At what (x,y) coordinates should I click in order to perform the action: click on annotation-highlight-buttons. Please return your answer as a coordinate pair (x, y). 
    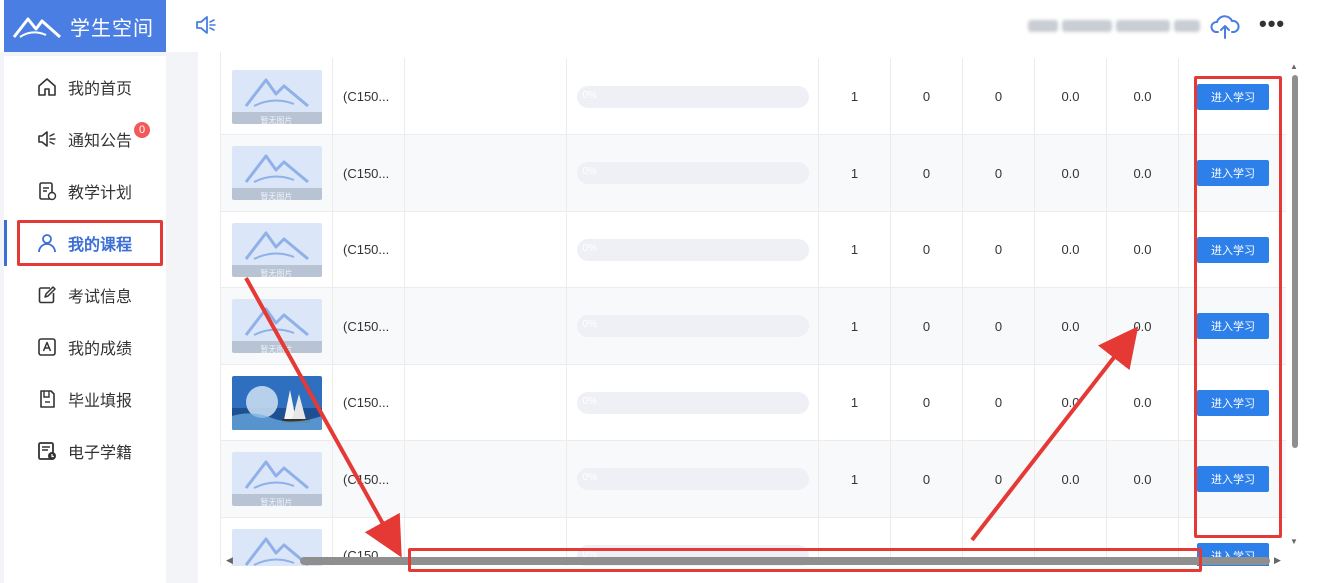
    Looking at the image, I should click on (1238, 307).